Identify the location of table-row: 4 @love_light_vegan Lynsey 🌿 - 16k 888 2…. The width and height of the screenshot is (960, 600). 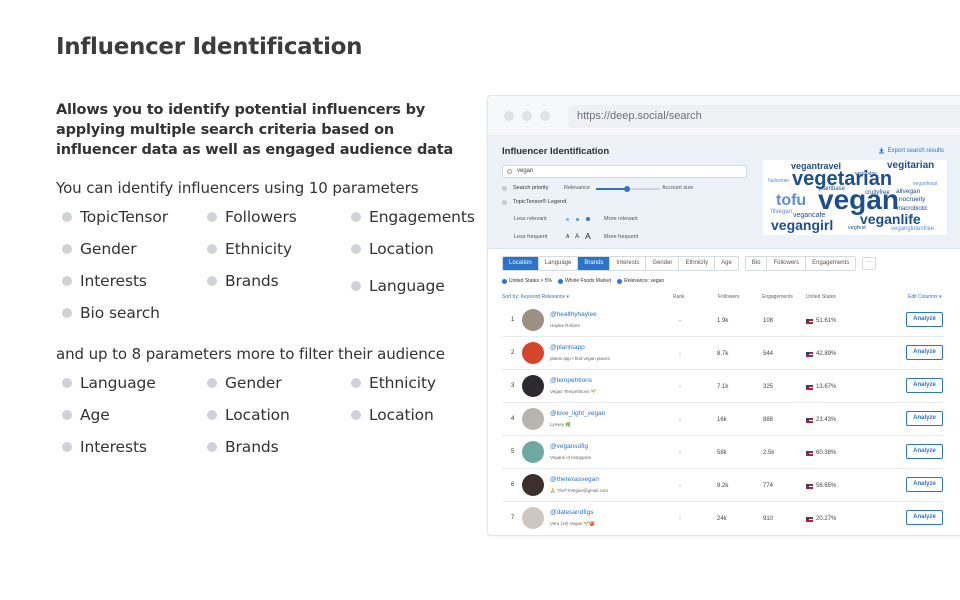
(723, 419).